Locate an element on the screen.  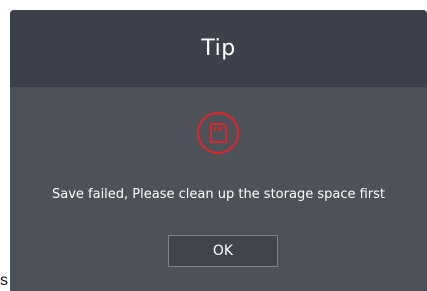
dialog-title: Tip is located at coordinates (218, 48).